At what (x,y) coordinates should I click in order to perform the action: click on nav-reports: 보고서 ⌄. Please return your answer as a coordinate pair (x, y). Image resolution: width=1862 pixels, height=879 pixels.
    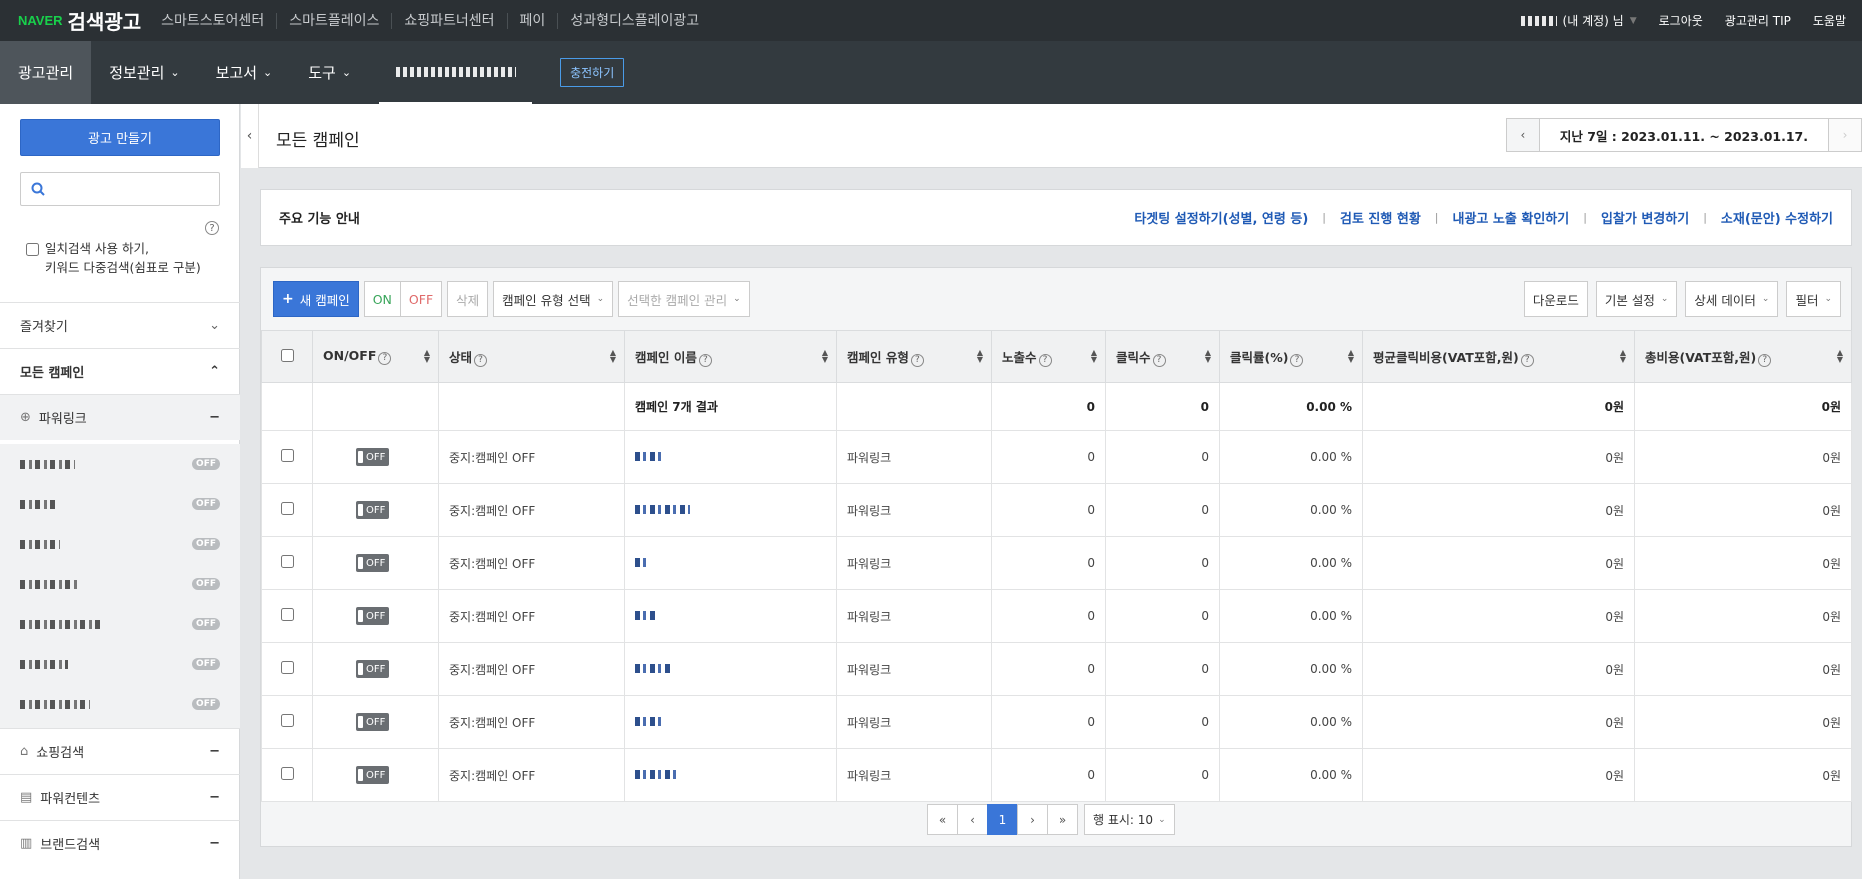
    Looking at the image, I should click on (244, 72).